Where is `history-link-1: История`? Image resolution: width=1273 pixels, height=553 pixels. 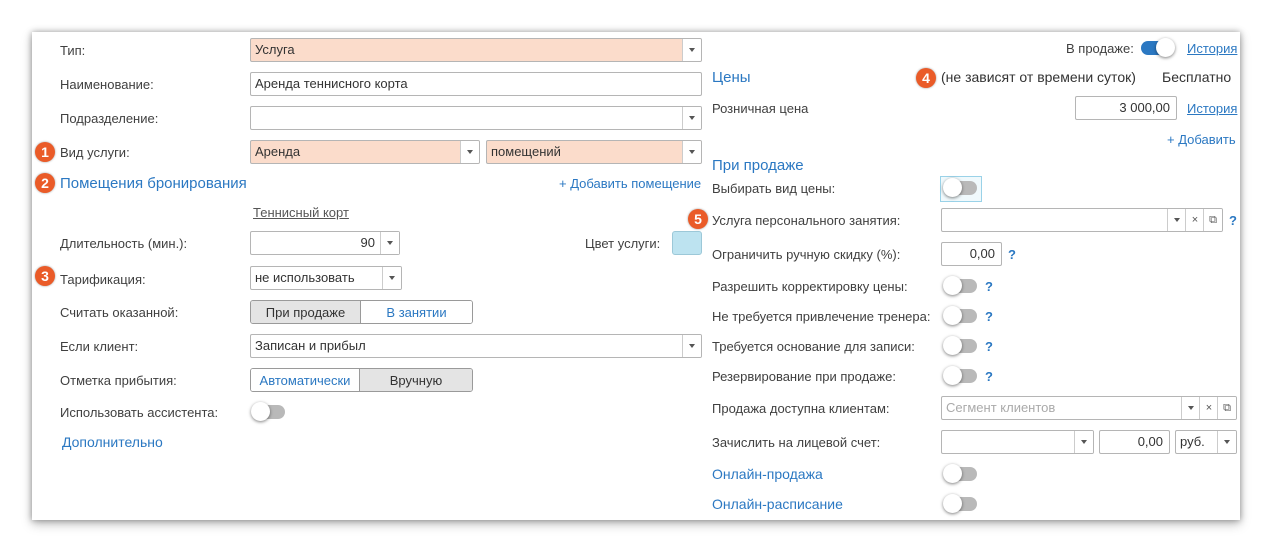
history-link-1: История is located at coordinates (1212, 48).